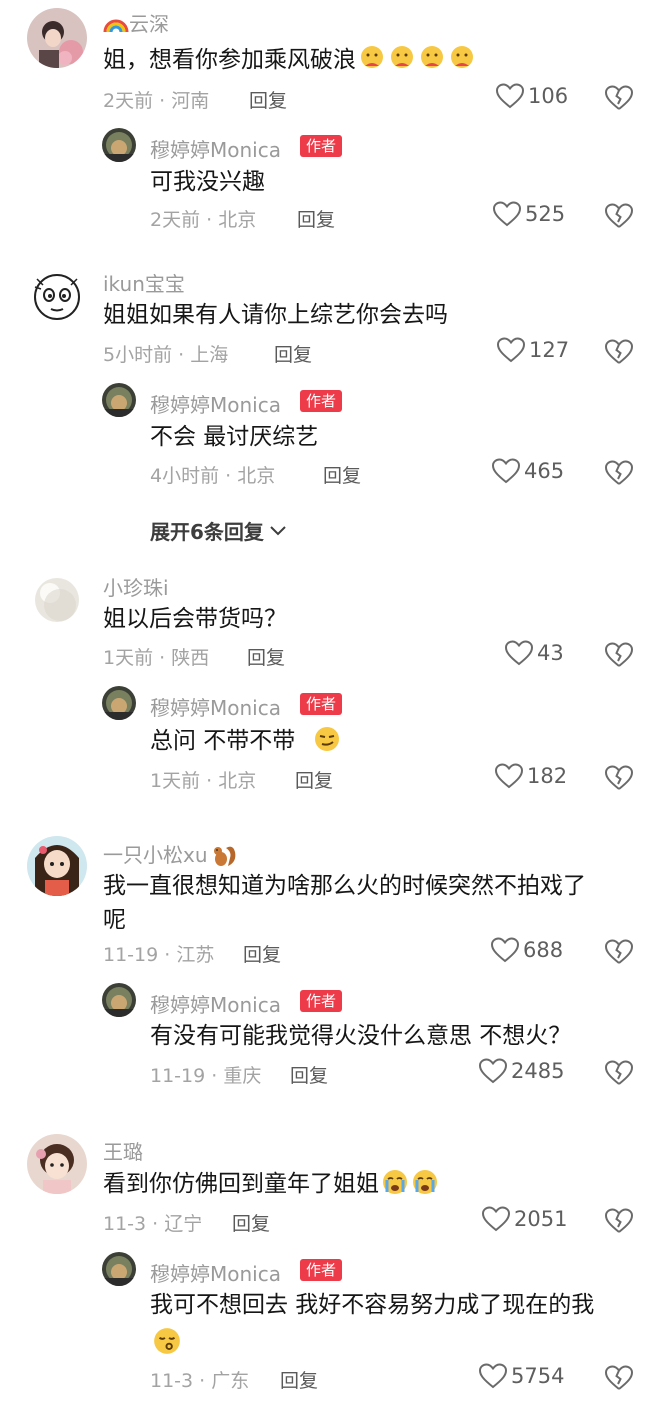 The image size is (660, 1413). Describe the element at coordinates (544, 471) in the screenshot. I see `like-count: 465` at that location.